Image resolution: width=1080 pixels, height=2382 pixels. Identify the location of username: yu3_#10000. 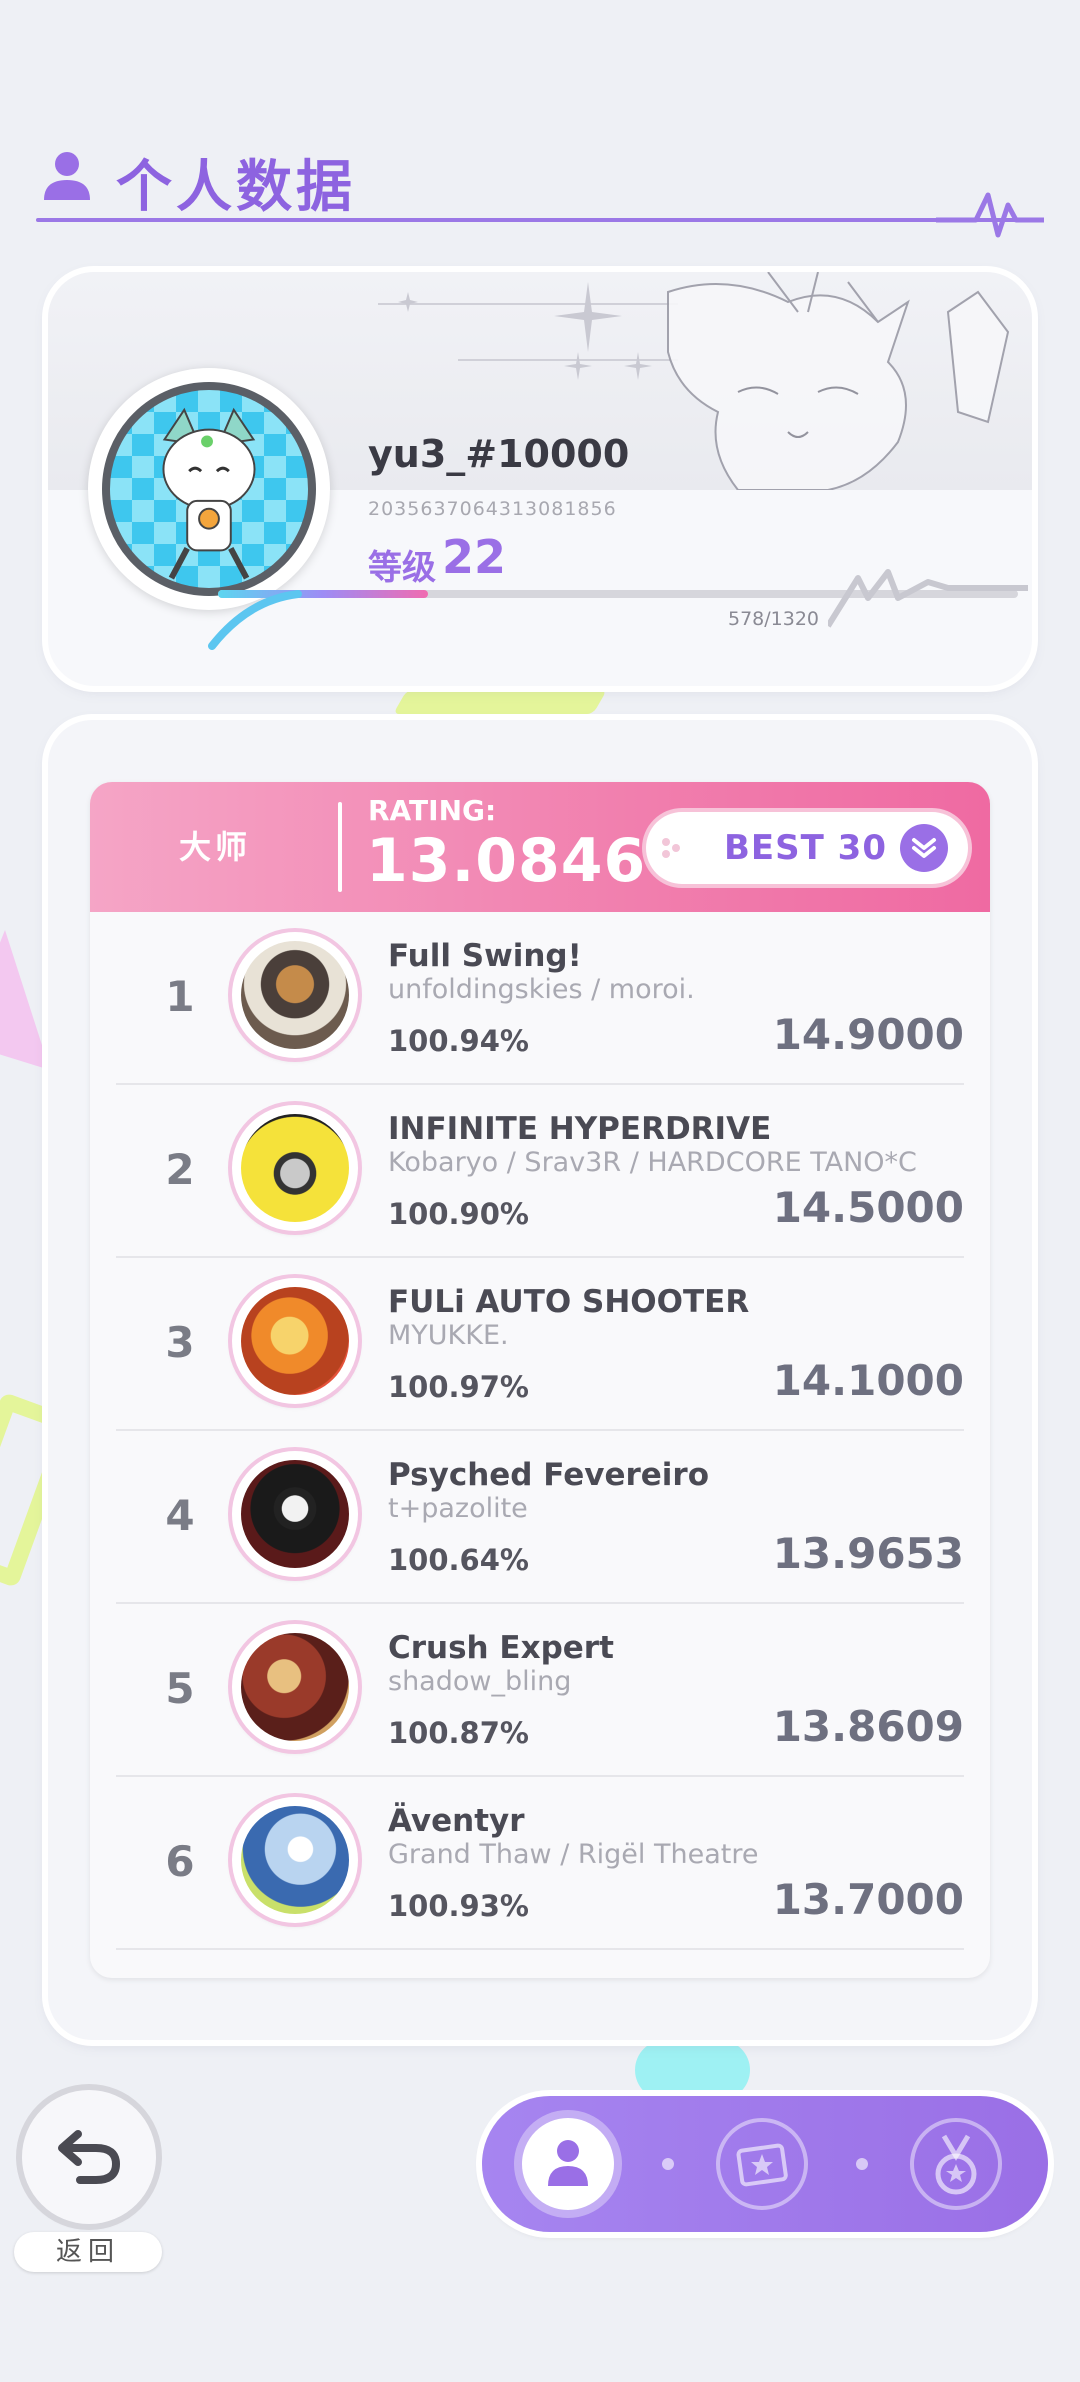
(499, 454).